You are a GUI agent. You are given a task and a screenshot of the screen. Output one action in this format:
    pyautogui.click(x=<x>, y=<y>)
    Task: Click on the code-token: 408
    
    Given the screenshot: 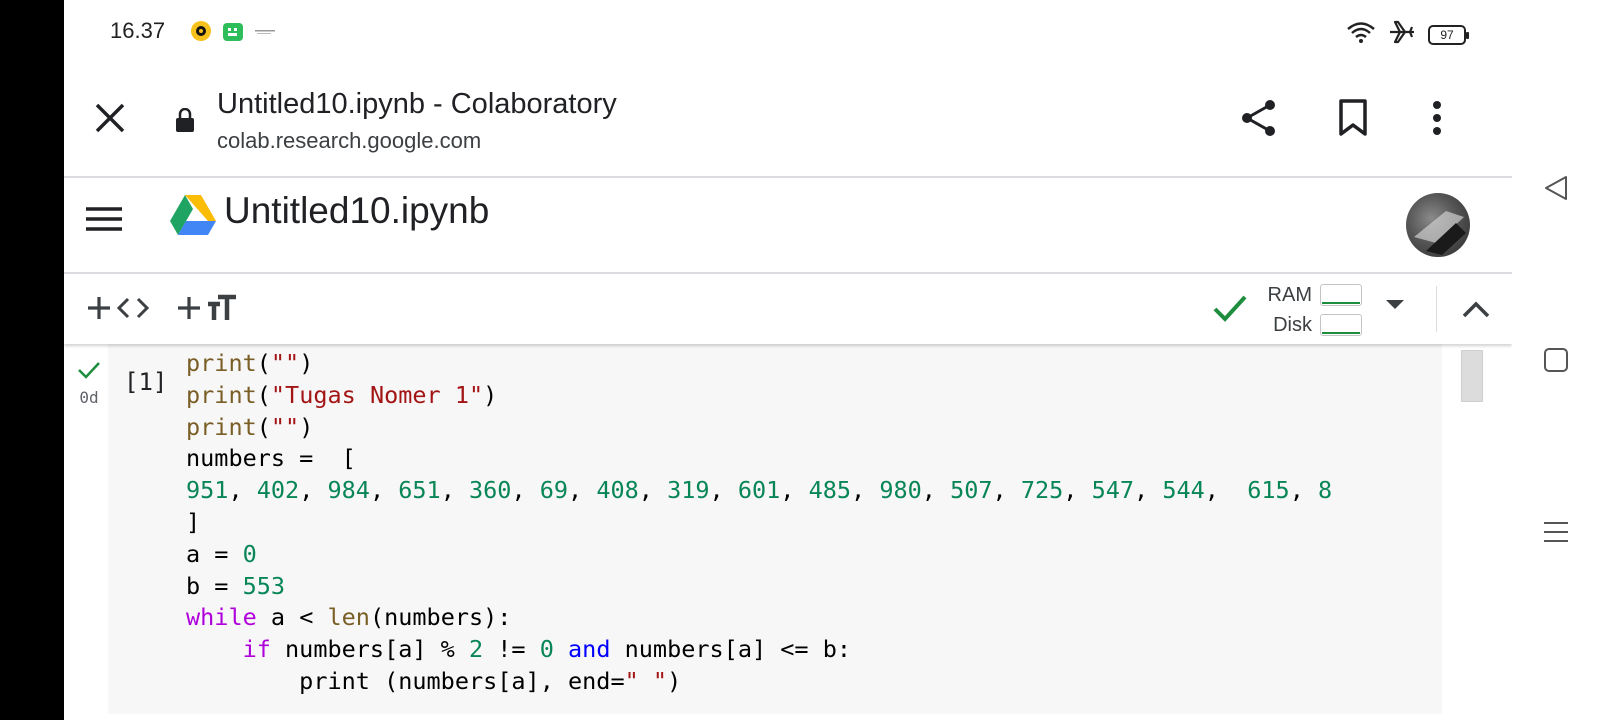 What is the action you would take?
    pyautogui.click(x=617, y=490)
    